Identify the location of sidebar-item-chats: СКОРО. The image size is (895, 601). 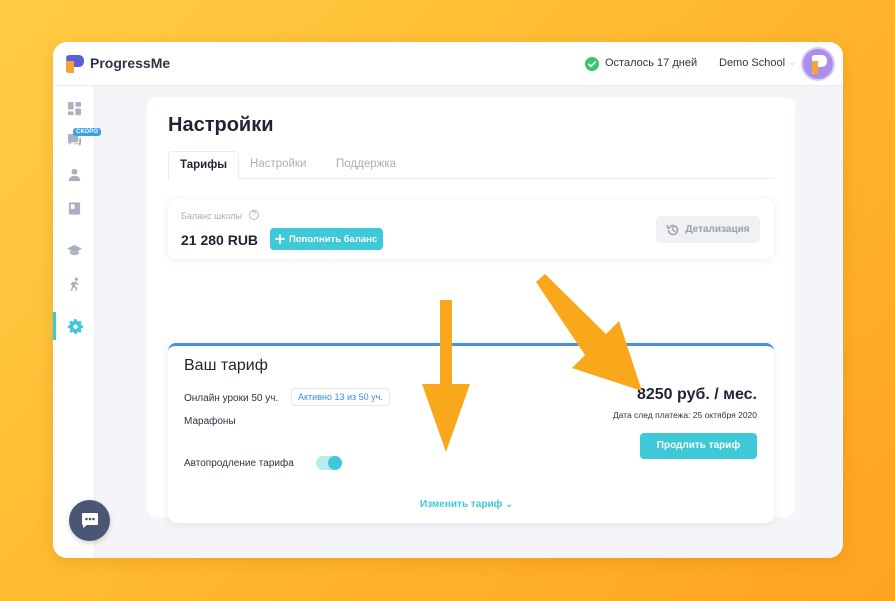
(77, 140).